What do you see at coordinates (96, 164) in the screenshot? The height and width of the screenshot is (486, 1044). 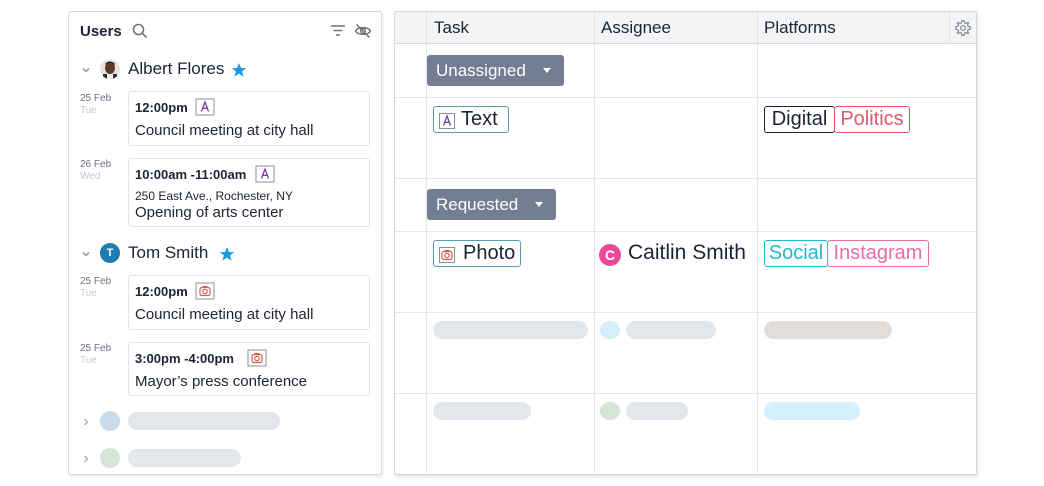 I see `event-date-day: 26 Feb` at bounding box center [96, 164].